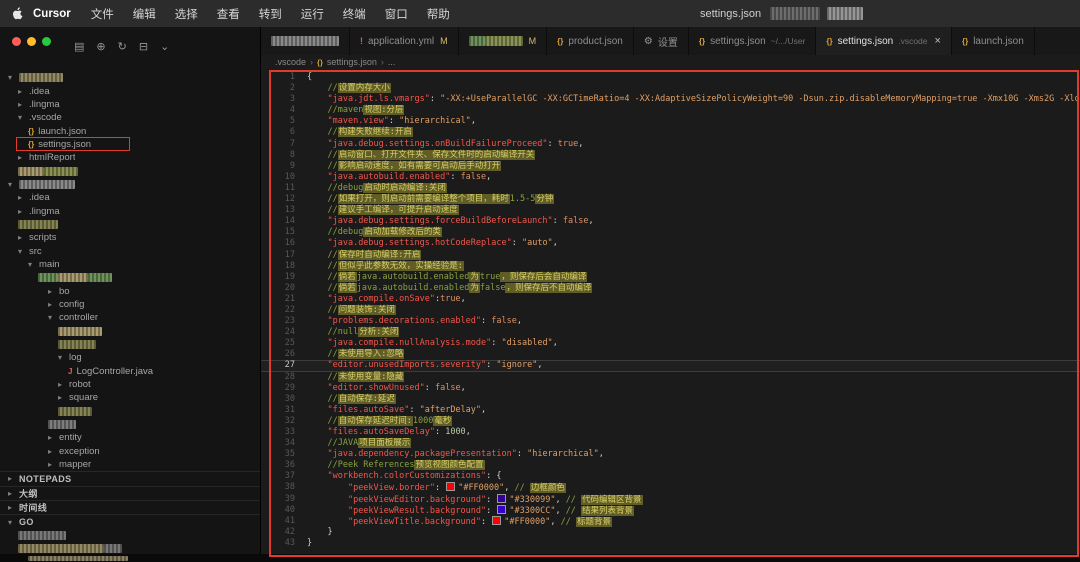 The height and width of the screenshot is (562, 1080). What do you see at coordinates (670, 232) in the screenshot?
I see `code-line: 15 //debug启动加载修改后的类` at bounding box center [670, 232].